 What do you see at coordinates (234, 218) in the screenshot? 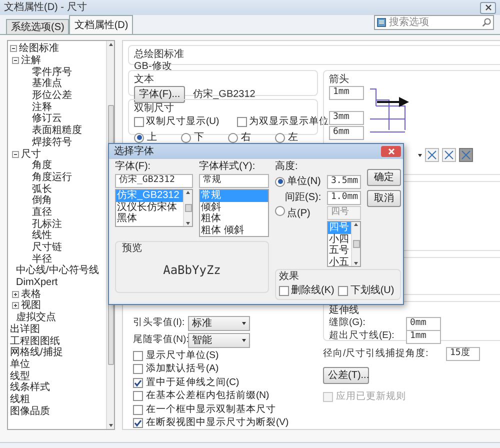
I see `list-item: 粗体` at bounding box center [234, 218].